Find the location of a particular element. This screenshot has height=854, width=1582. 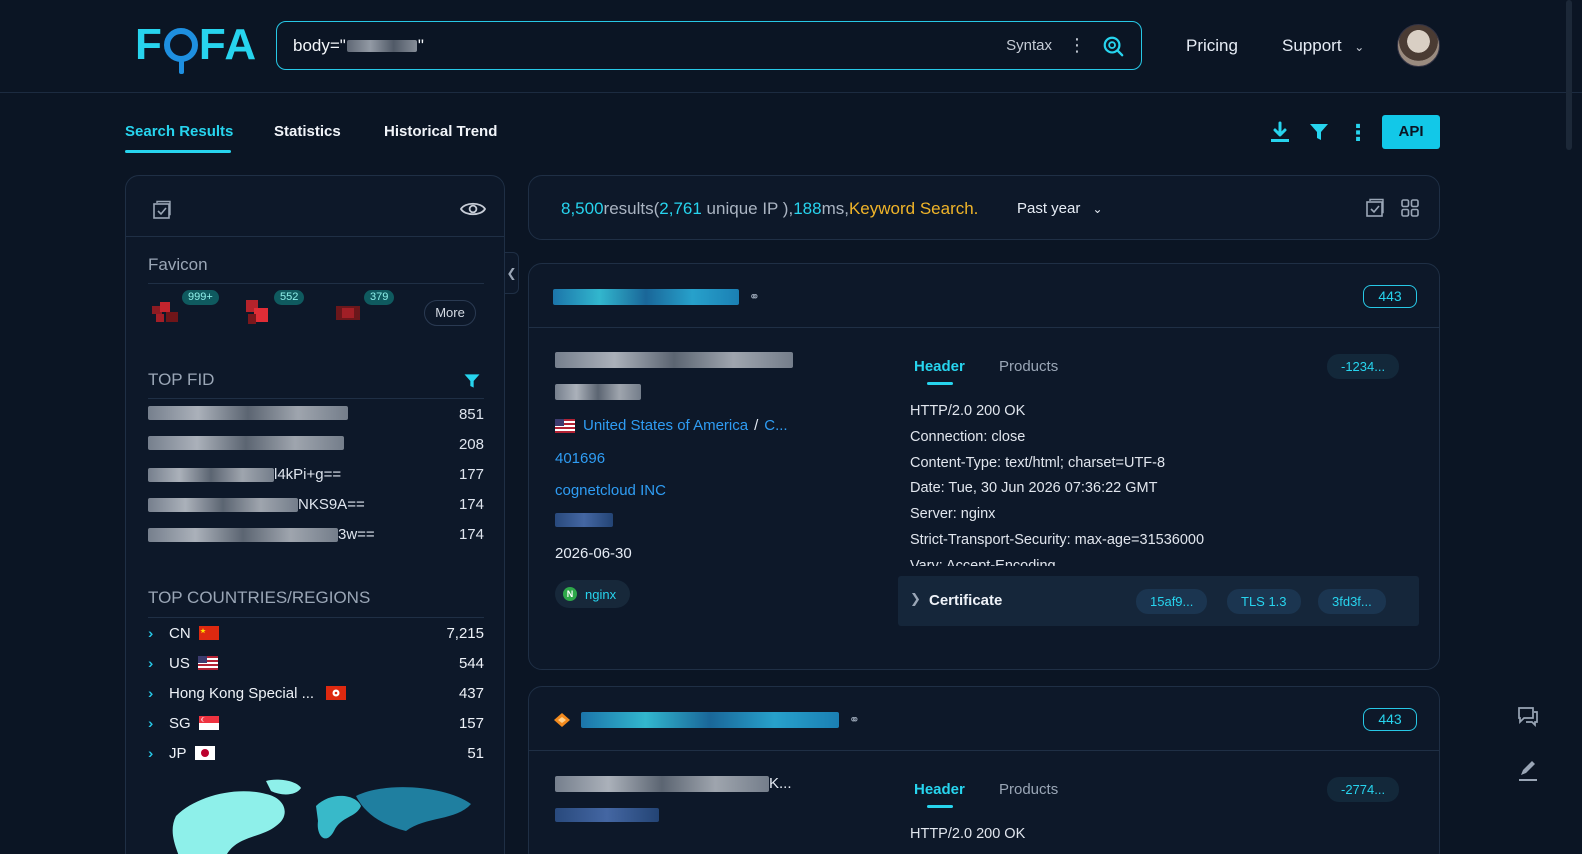

china-flag-icon is located at coordinates (208, 633).